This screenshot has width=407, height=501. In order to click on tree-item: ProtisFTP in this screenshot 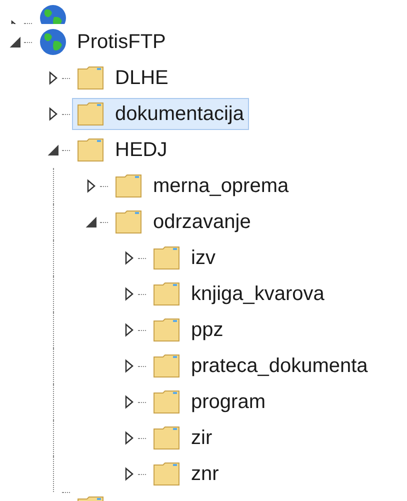, I will do `click(102, 42)`.